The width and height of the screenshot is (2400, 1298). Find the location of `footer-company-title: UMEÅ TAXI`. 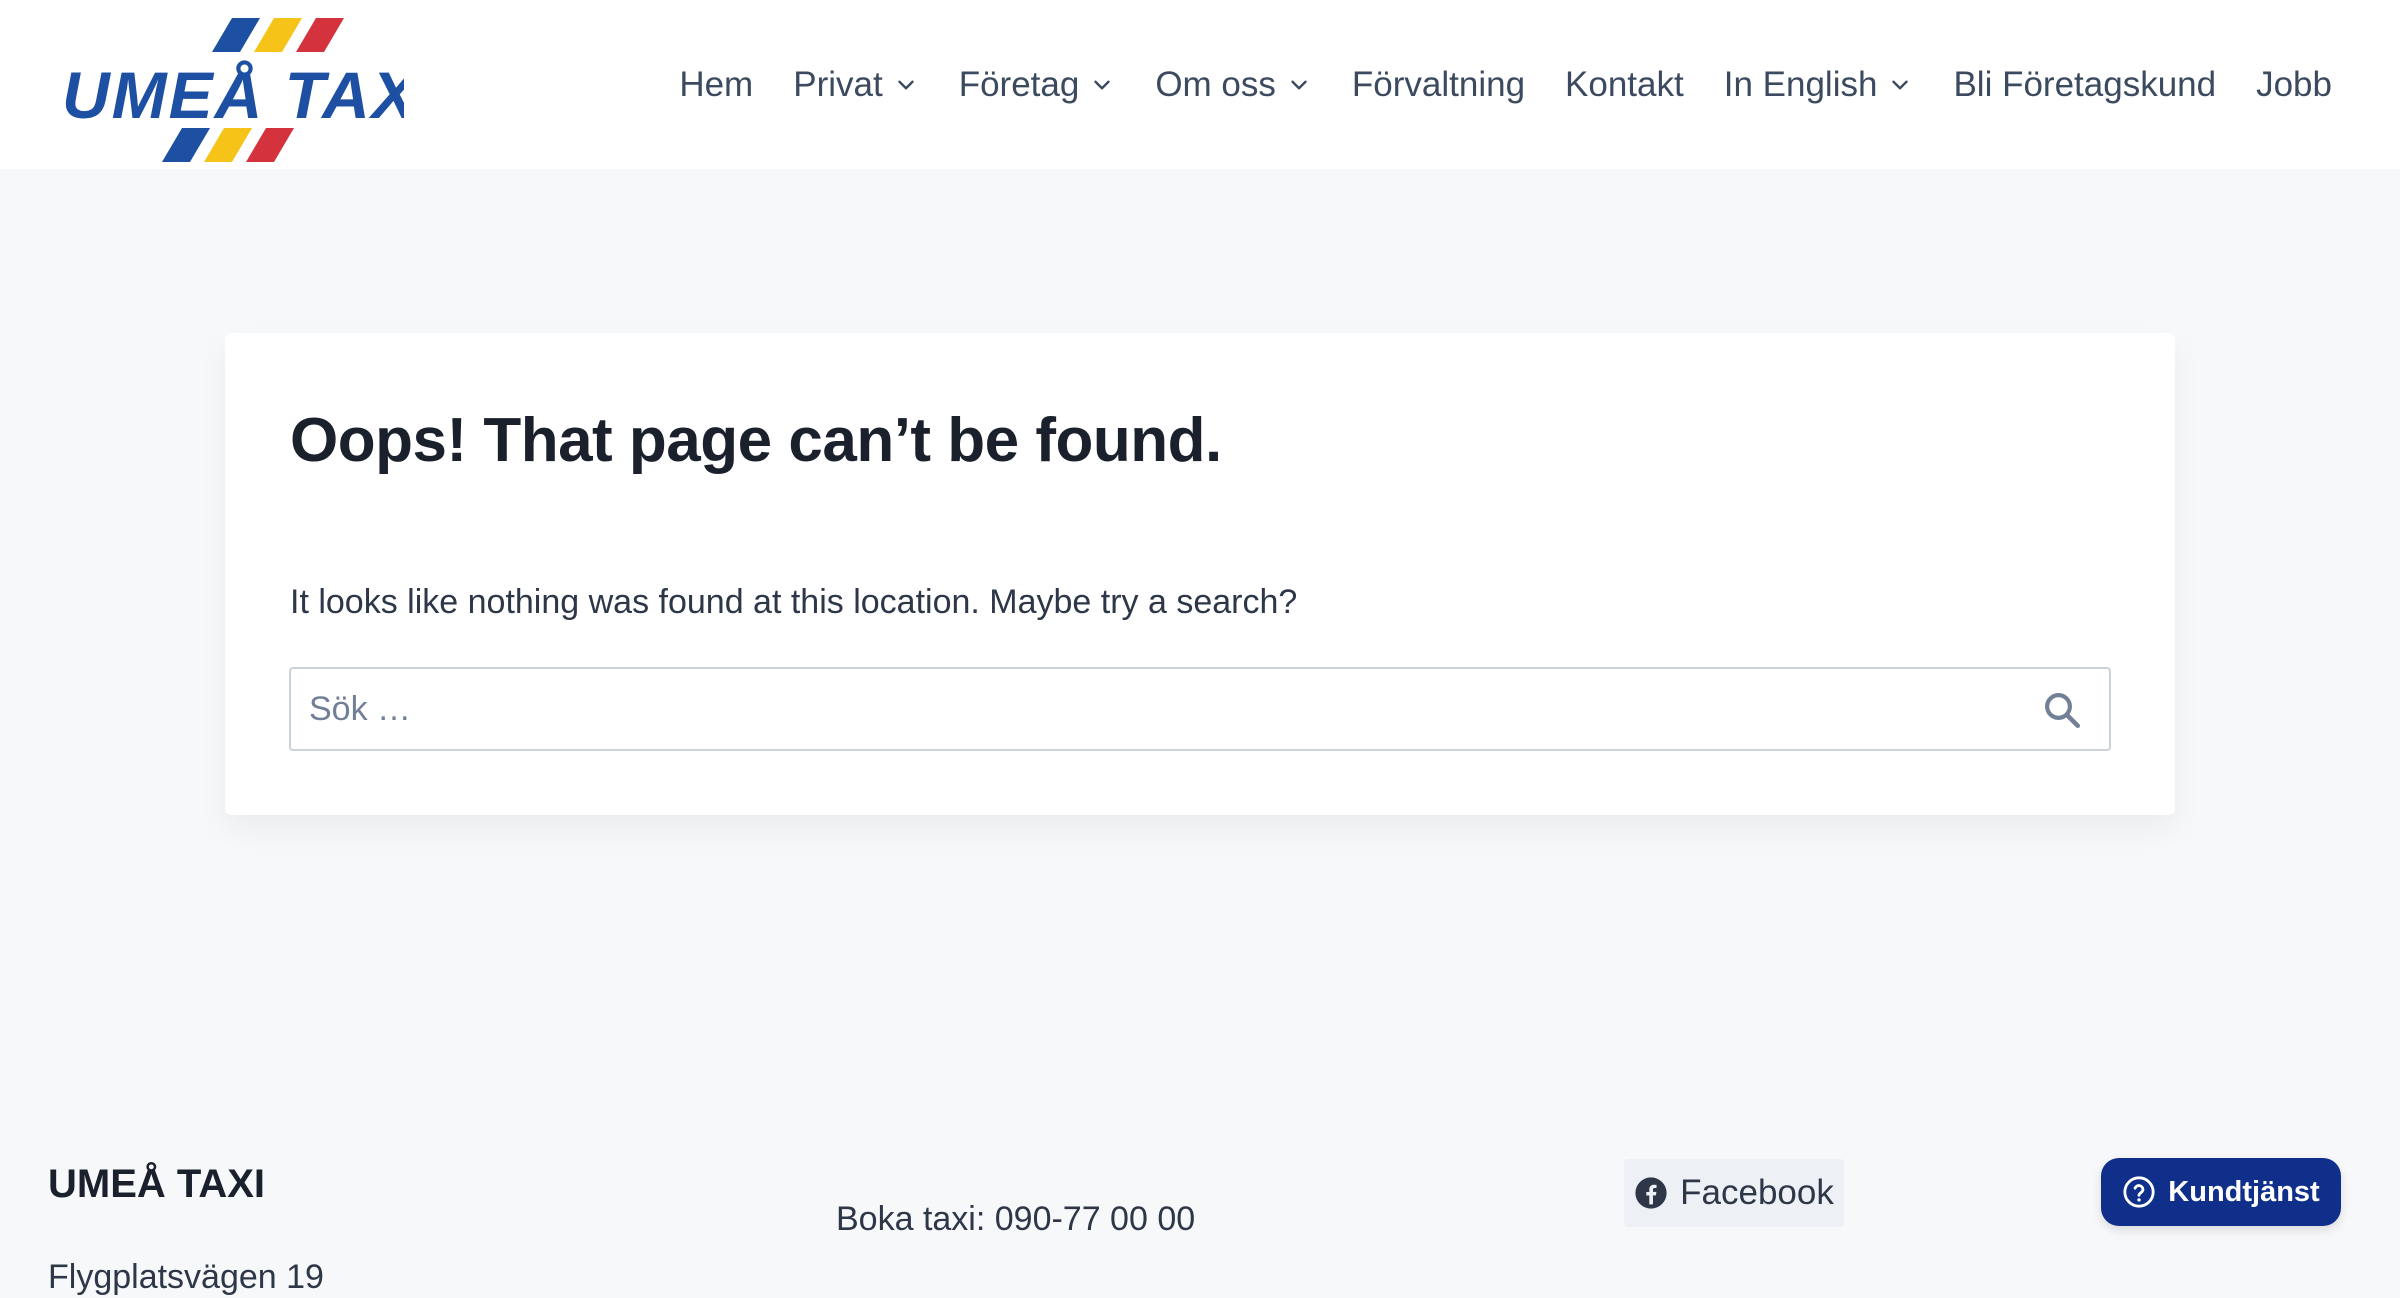

footer-company-title: UMEÅ TAXI is located at coordinates (157, 1184).